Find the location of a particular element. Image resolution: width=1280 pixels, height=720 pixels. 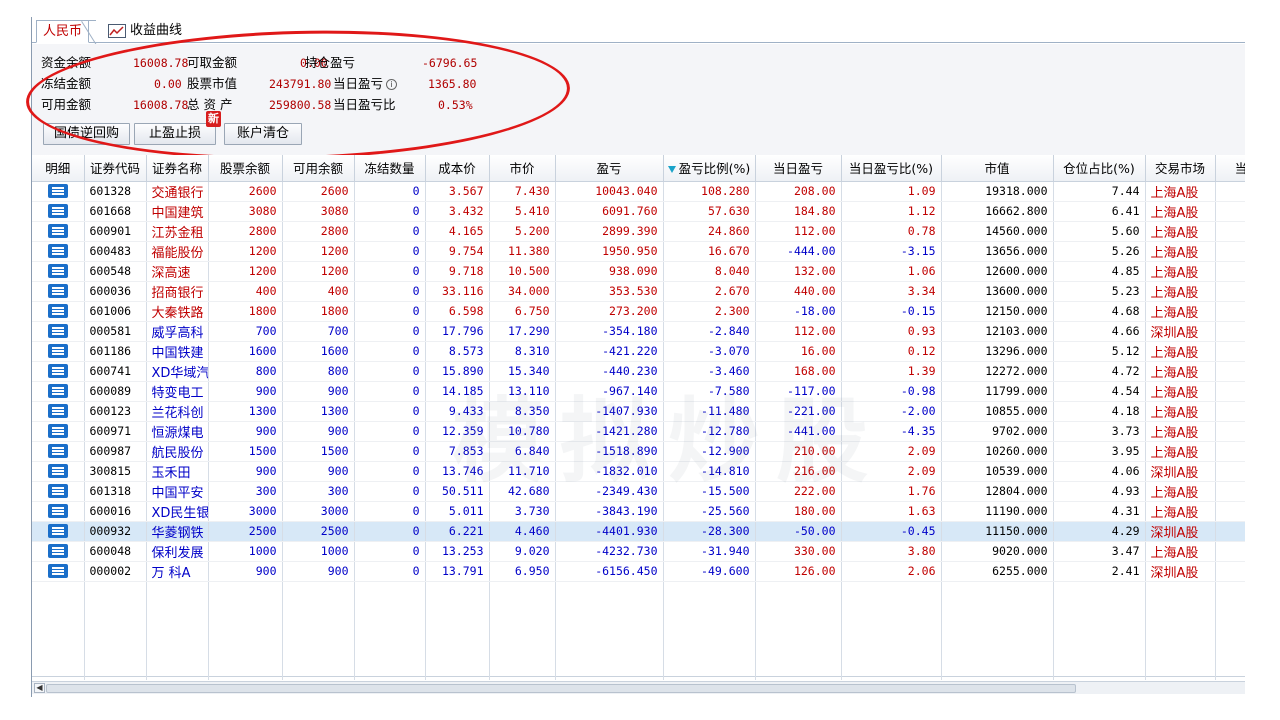

column-header: 当 is located at coordinates (1230, 168).